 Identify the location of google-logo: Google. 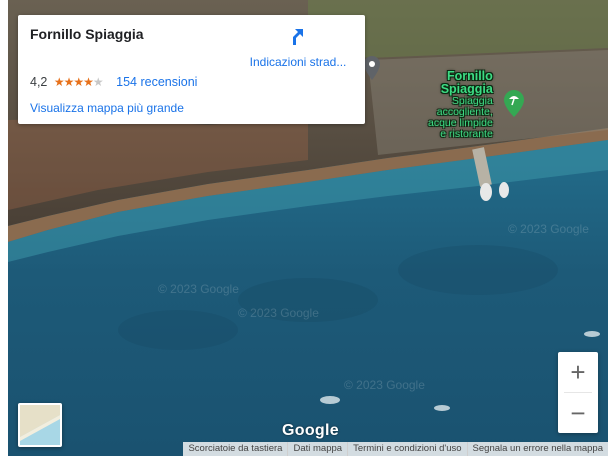
(310, 430).